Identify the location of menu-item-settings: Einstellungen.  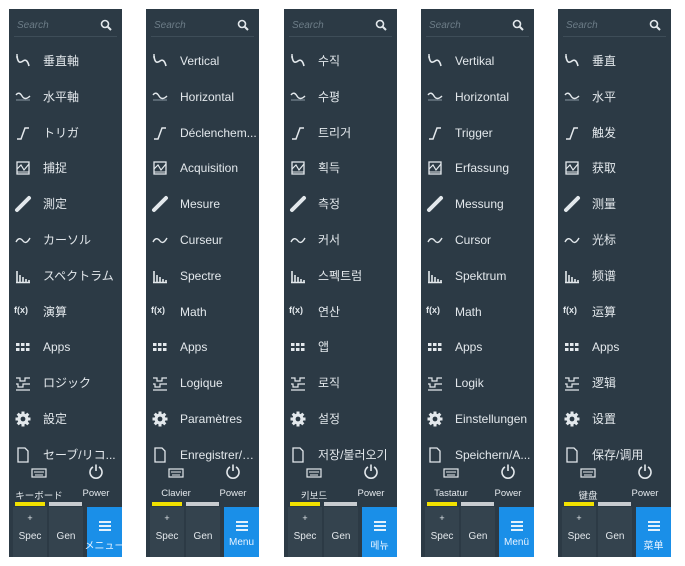
(477, 419).